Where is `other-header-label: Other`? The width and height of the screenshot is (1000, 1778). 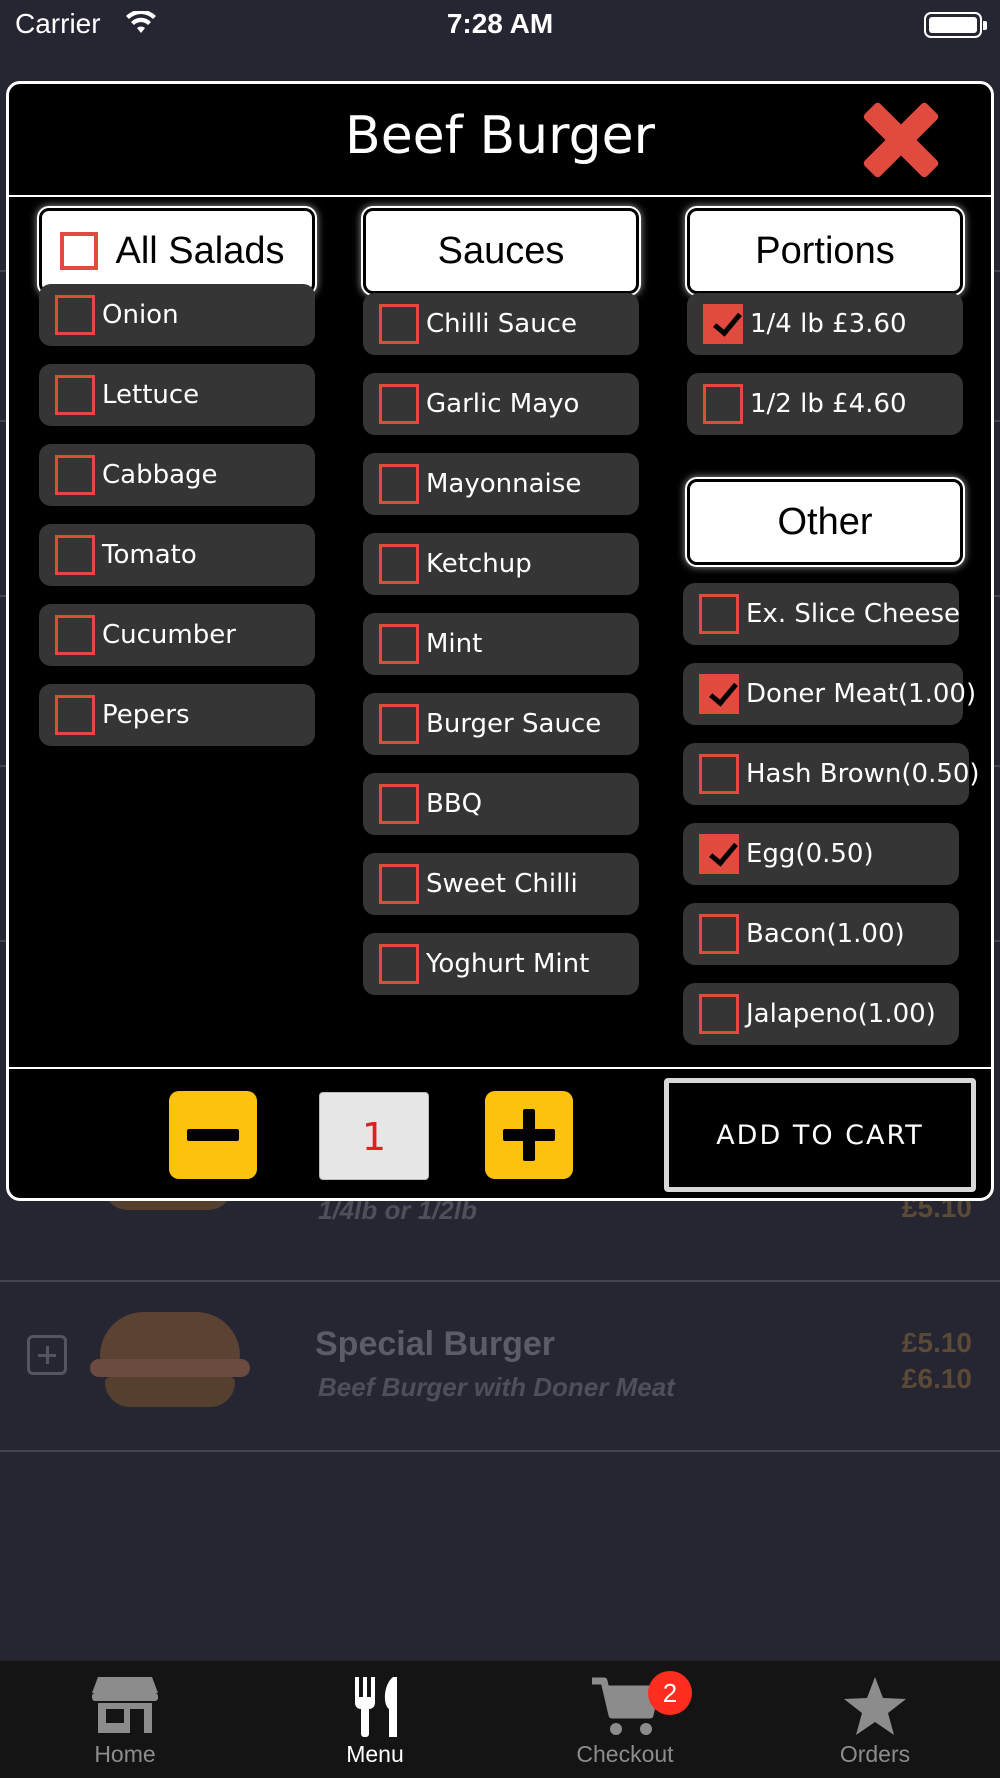
other-header-label: Other is located at coordinates (825, 521).